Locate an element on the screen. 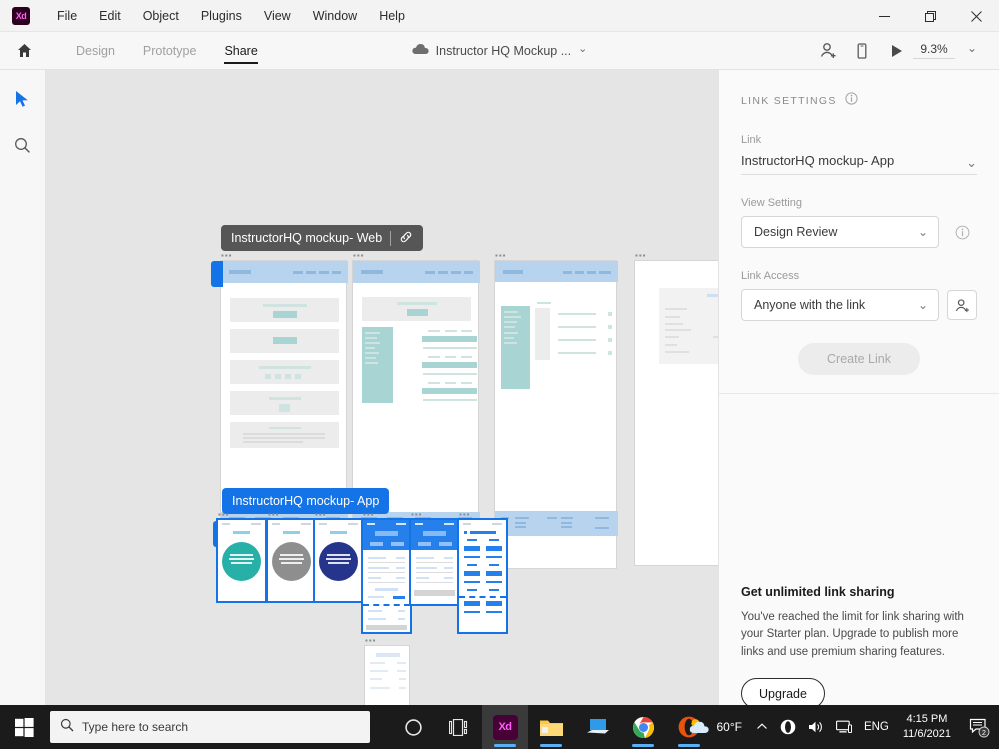 This screenshot has width=999, height=749. volume-icon is located at coordinates (816, 727).